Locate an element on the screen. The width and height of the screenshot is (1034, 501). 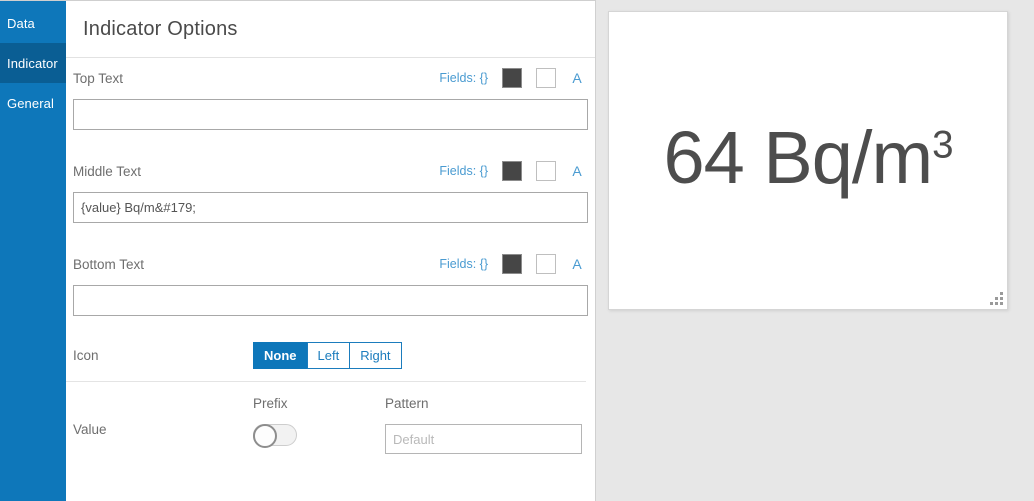
bottom-text-font-icon: A is located at coordinates (577, 264).